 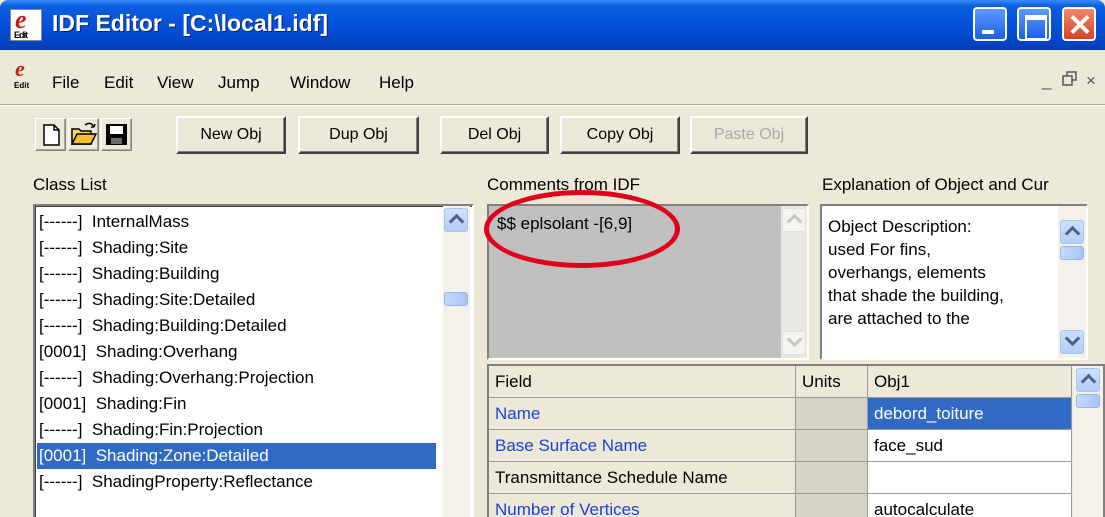 I want to click on grid-header-obj1: Obj1, so click(x=970, y=382).